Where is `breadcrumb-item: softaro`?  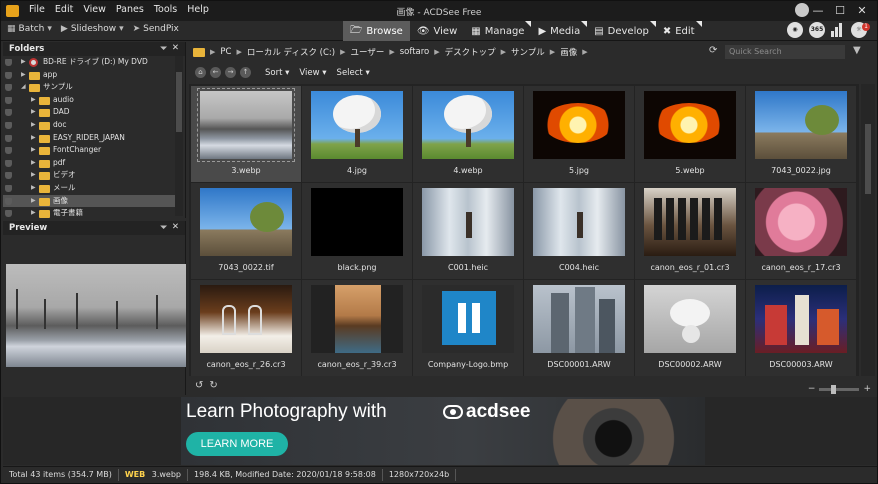
breadcrumb-item: softaro is located at coordinates (415, 52).